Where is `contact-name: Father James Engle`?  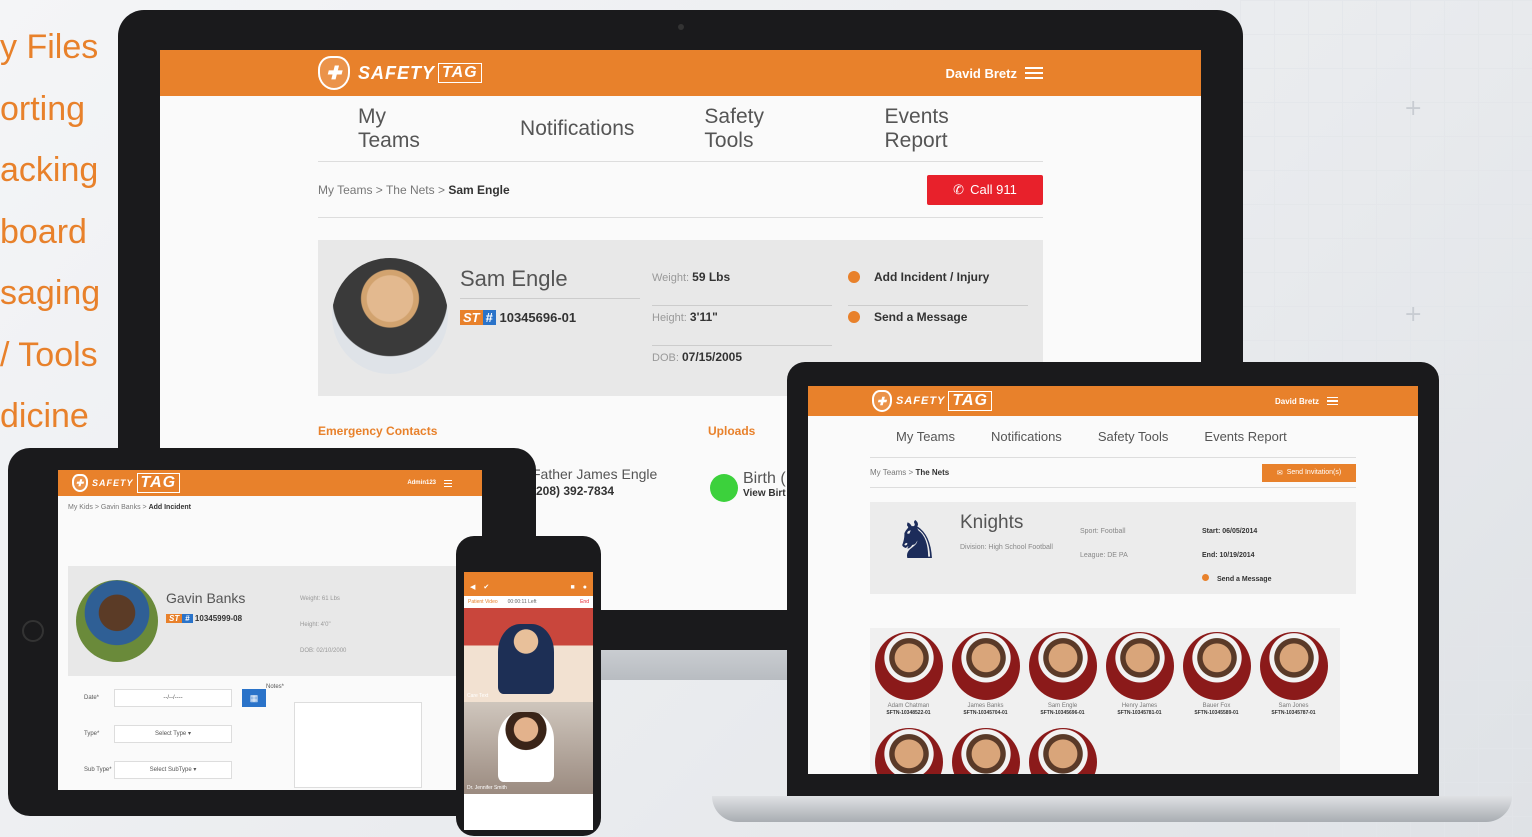
contact-name: Father James Engle is located at coordinates (595, 474).